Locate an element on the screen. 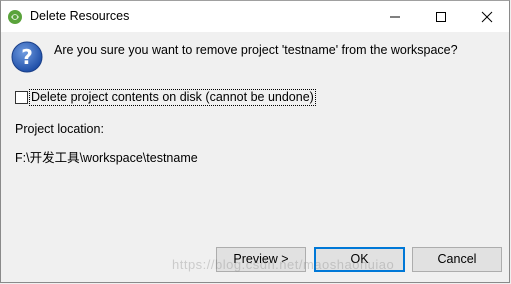 This screenshot has height=284, width=511. project-location-value: F:\开发工具\workspace\testname is located at coordinates (106, 158).